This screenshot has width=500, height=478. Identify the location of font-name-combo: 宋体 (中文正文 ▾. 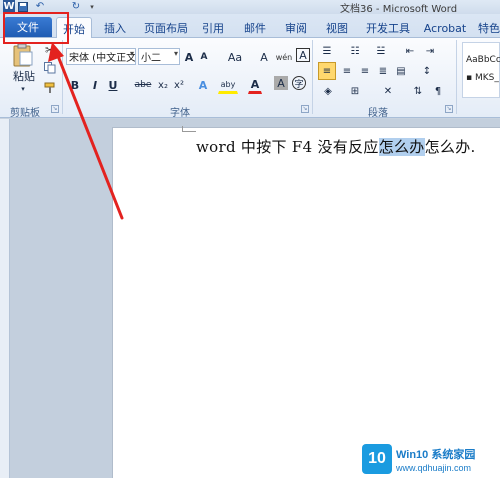
(101, 56).